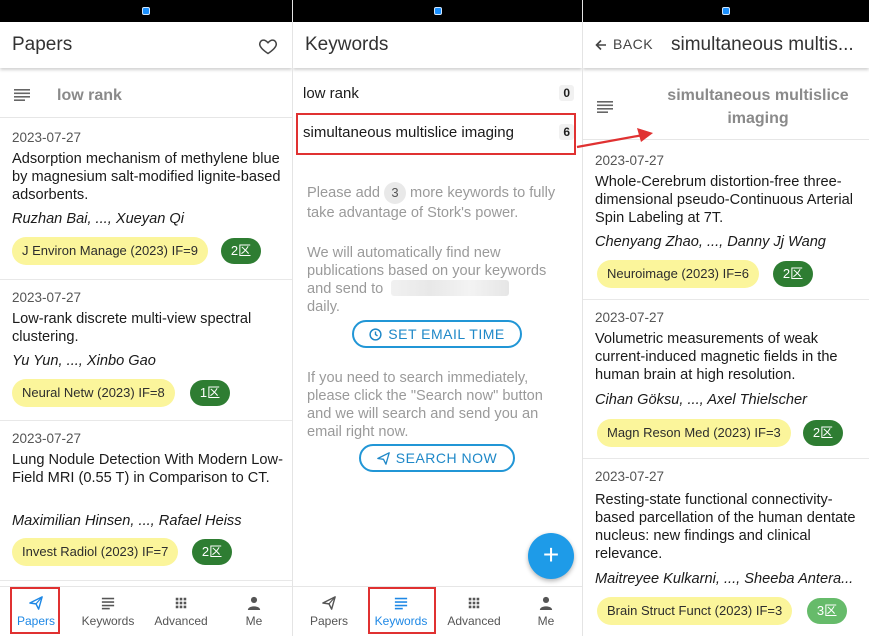  What do you see at coordinates (678, 274) in the screenshot?
I see `journal-badge: Neuroimage (2023) IF=6` at bounding box center [678, 274].